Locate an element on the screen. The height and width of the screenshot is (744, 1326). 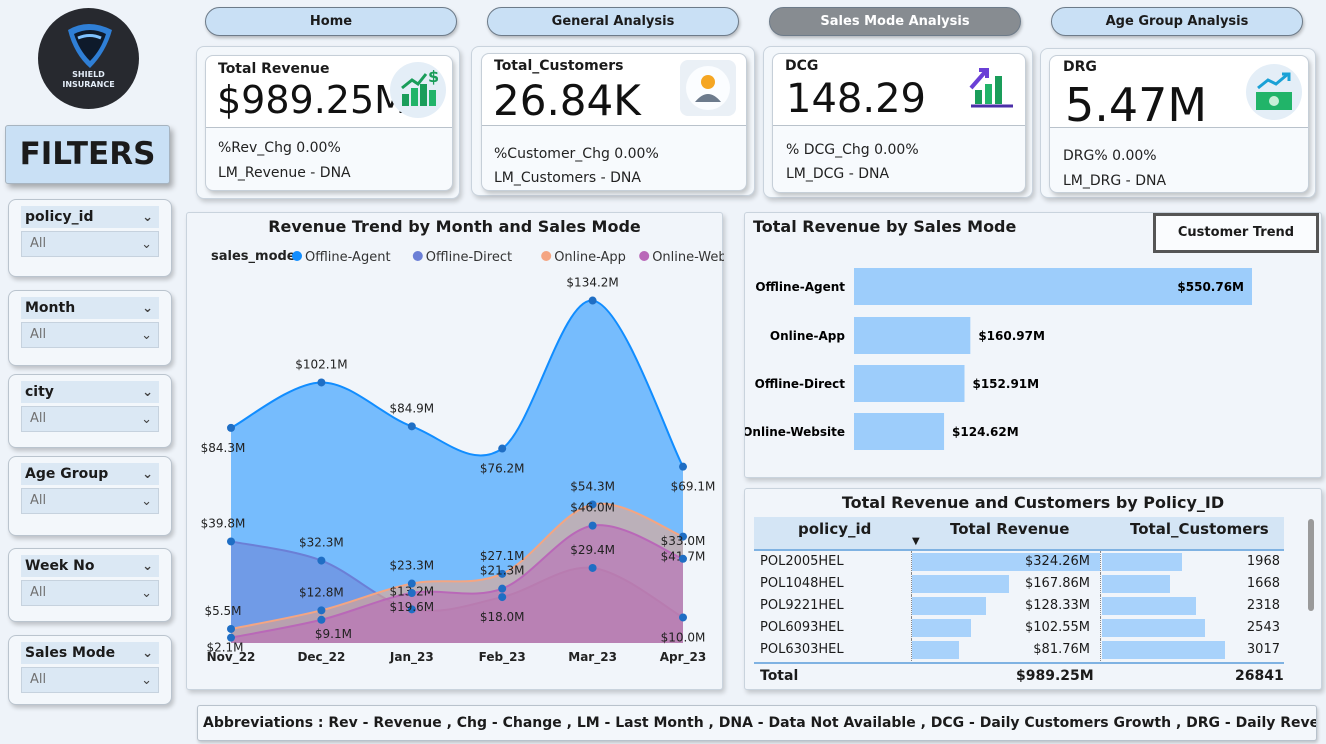
slicer-label: Age Group is located at coordinates (67, 474).